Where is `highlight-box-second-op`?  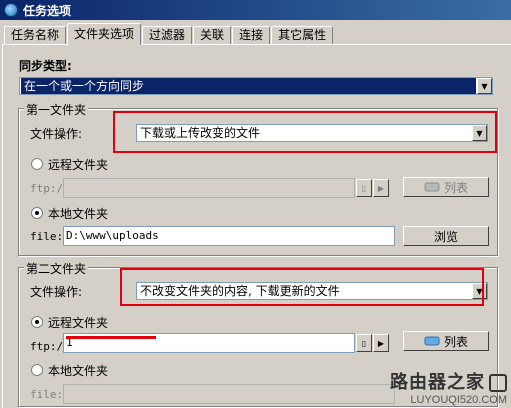 highlight-box-second-op is located at coordinates (302, 287).